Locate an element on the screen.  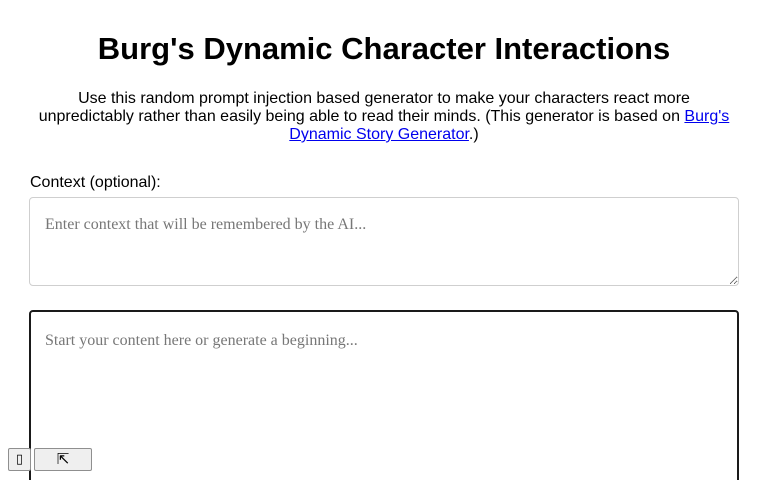
page-title: Burg's Dynamic Character Interactions is located at coordinates (384, 48).